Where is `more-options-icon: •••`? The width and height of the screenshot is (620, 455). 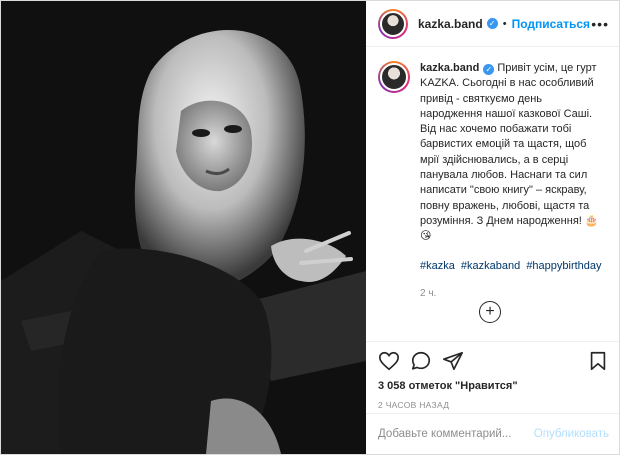
more-options-icon: ••• is located at coordinates (600, 24).